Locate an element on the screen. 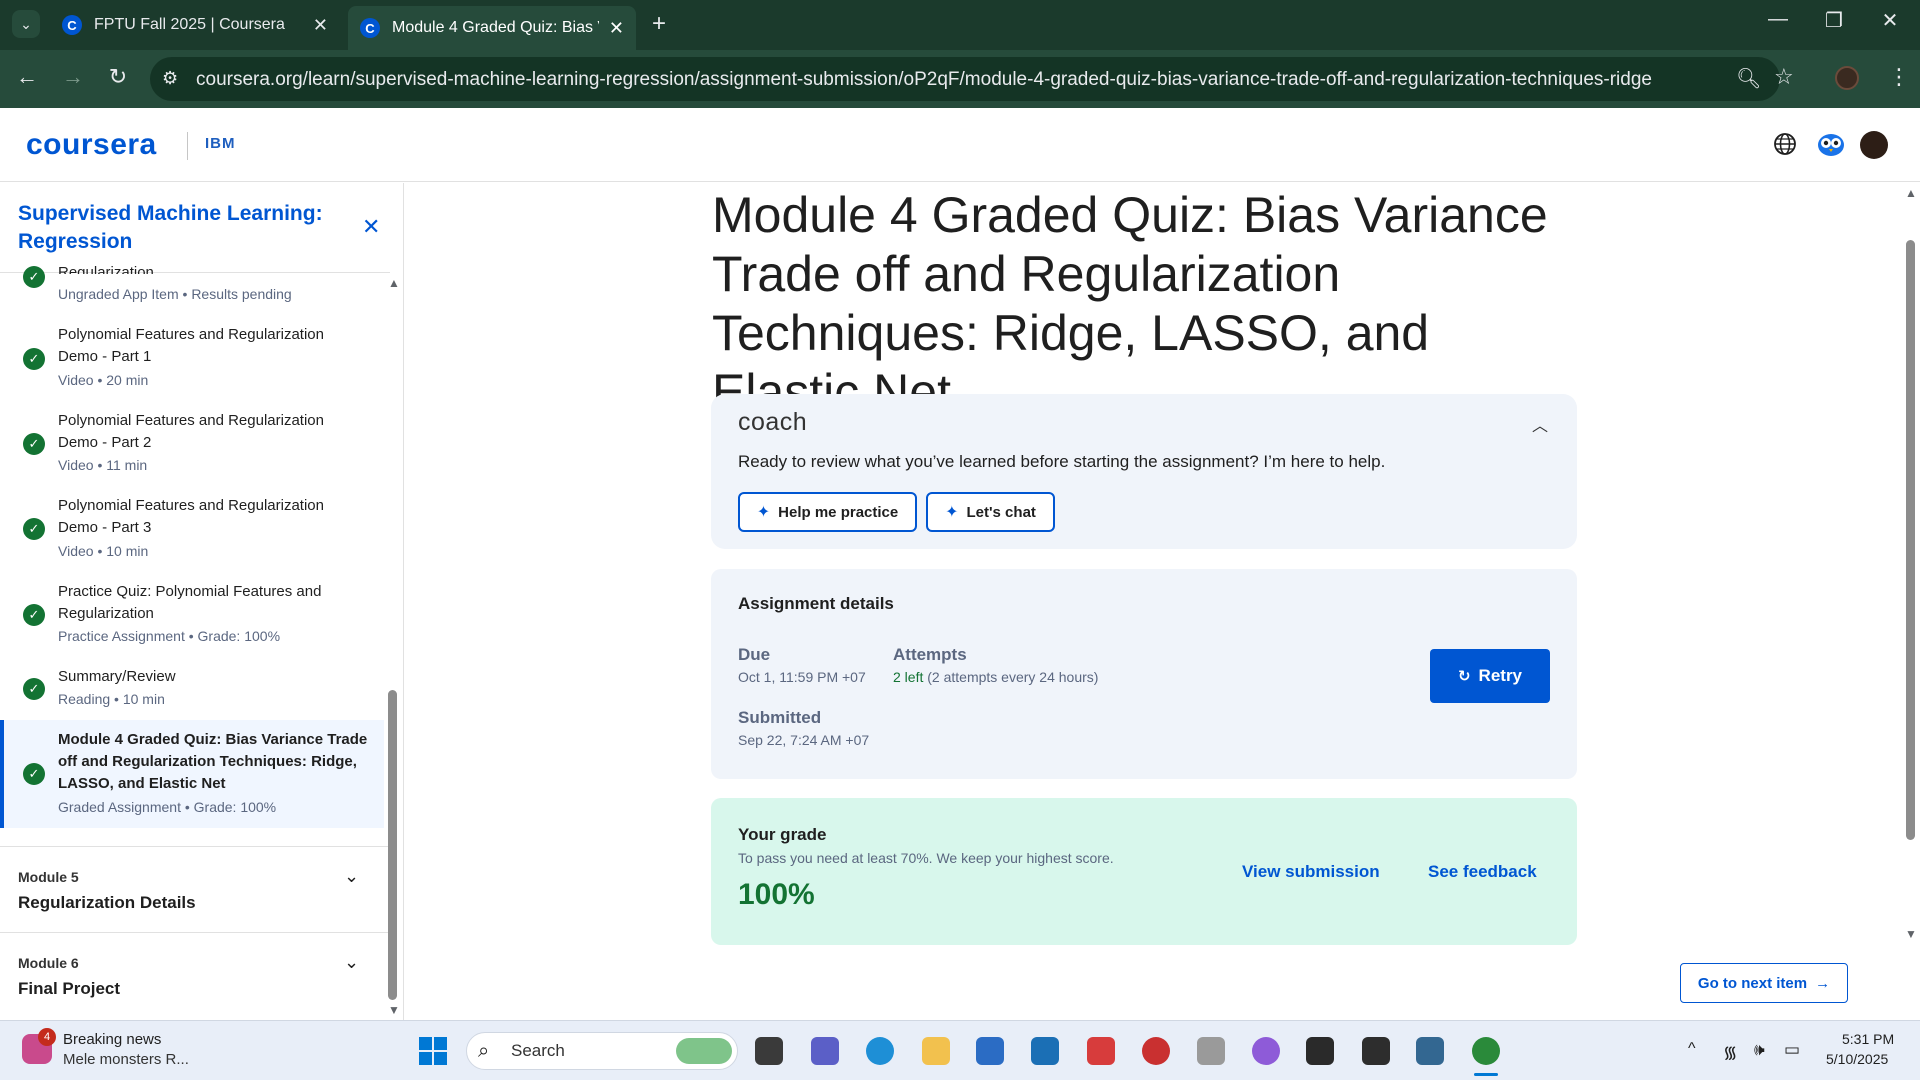 The height and width of the screenshot is (1080, 1920). restore-button: ❐ is located at coordinates (1834, 20).